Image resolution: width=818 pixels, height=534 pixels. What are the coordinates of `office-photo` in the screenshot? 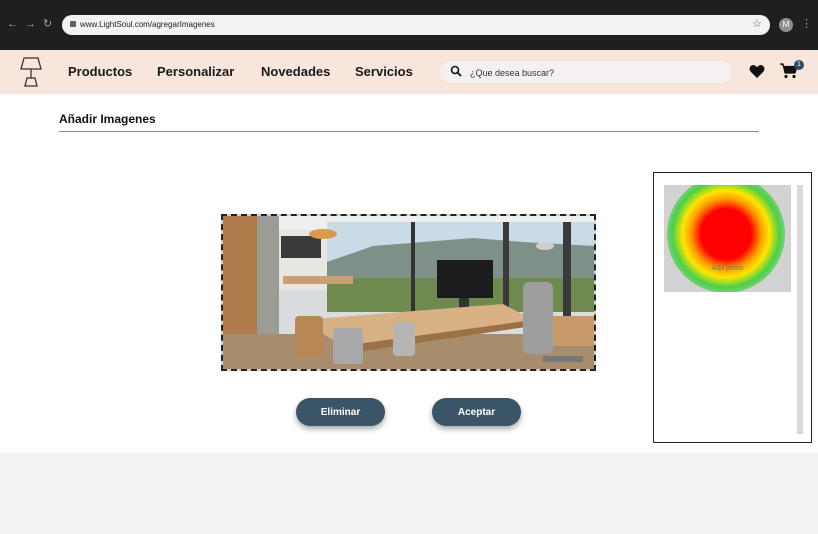 It's located at (408, 292).